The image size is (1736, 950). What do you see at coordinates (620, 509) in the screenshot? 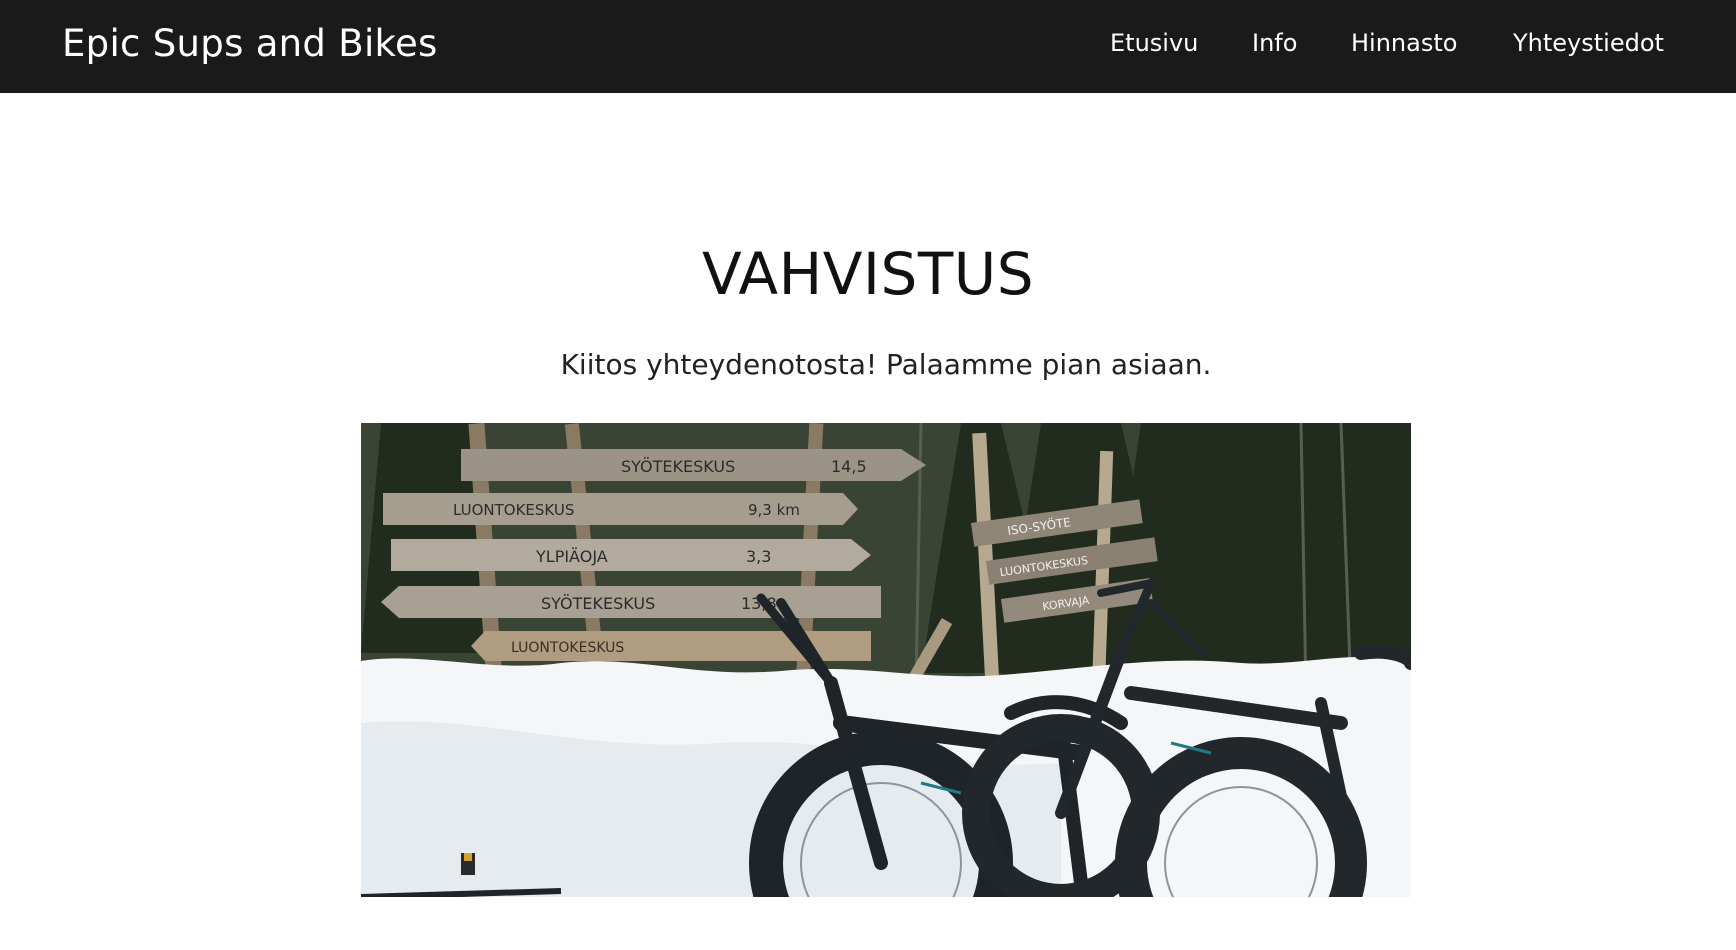
I see `sign-board: LUONTOKESKUS 9,3 km` at bounding box center [620, 509].